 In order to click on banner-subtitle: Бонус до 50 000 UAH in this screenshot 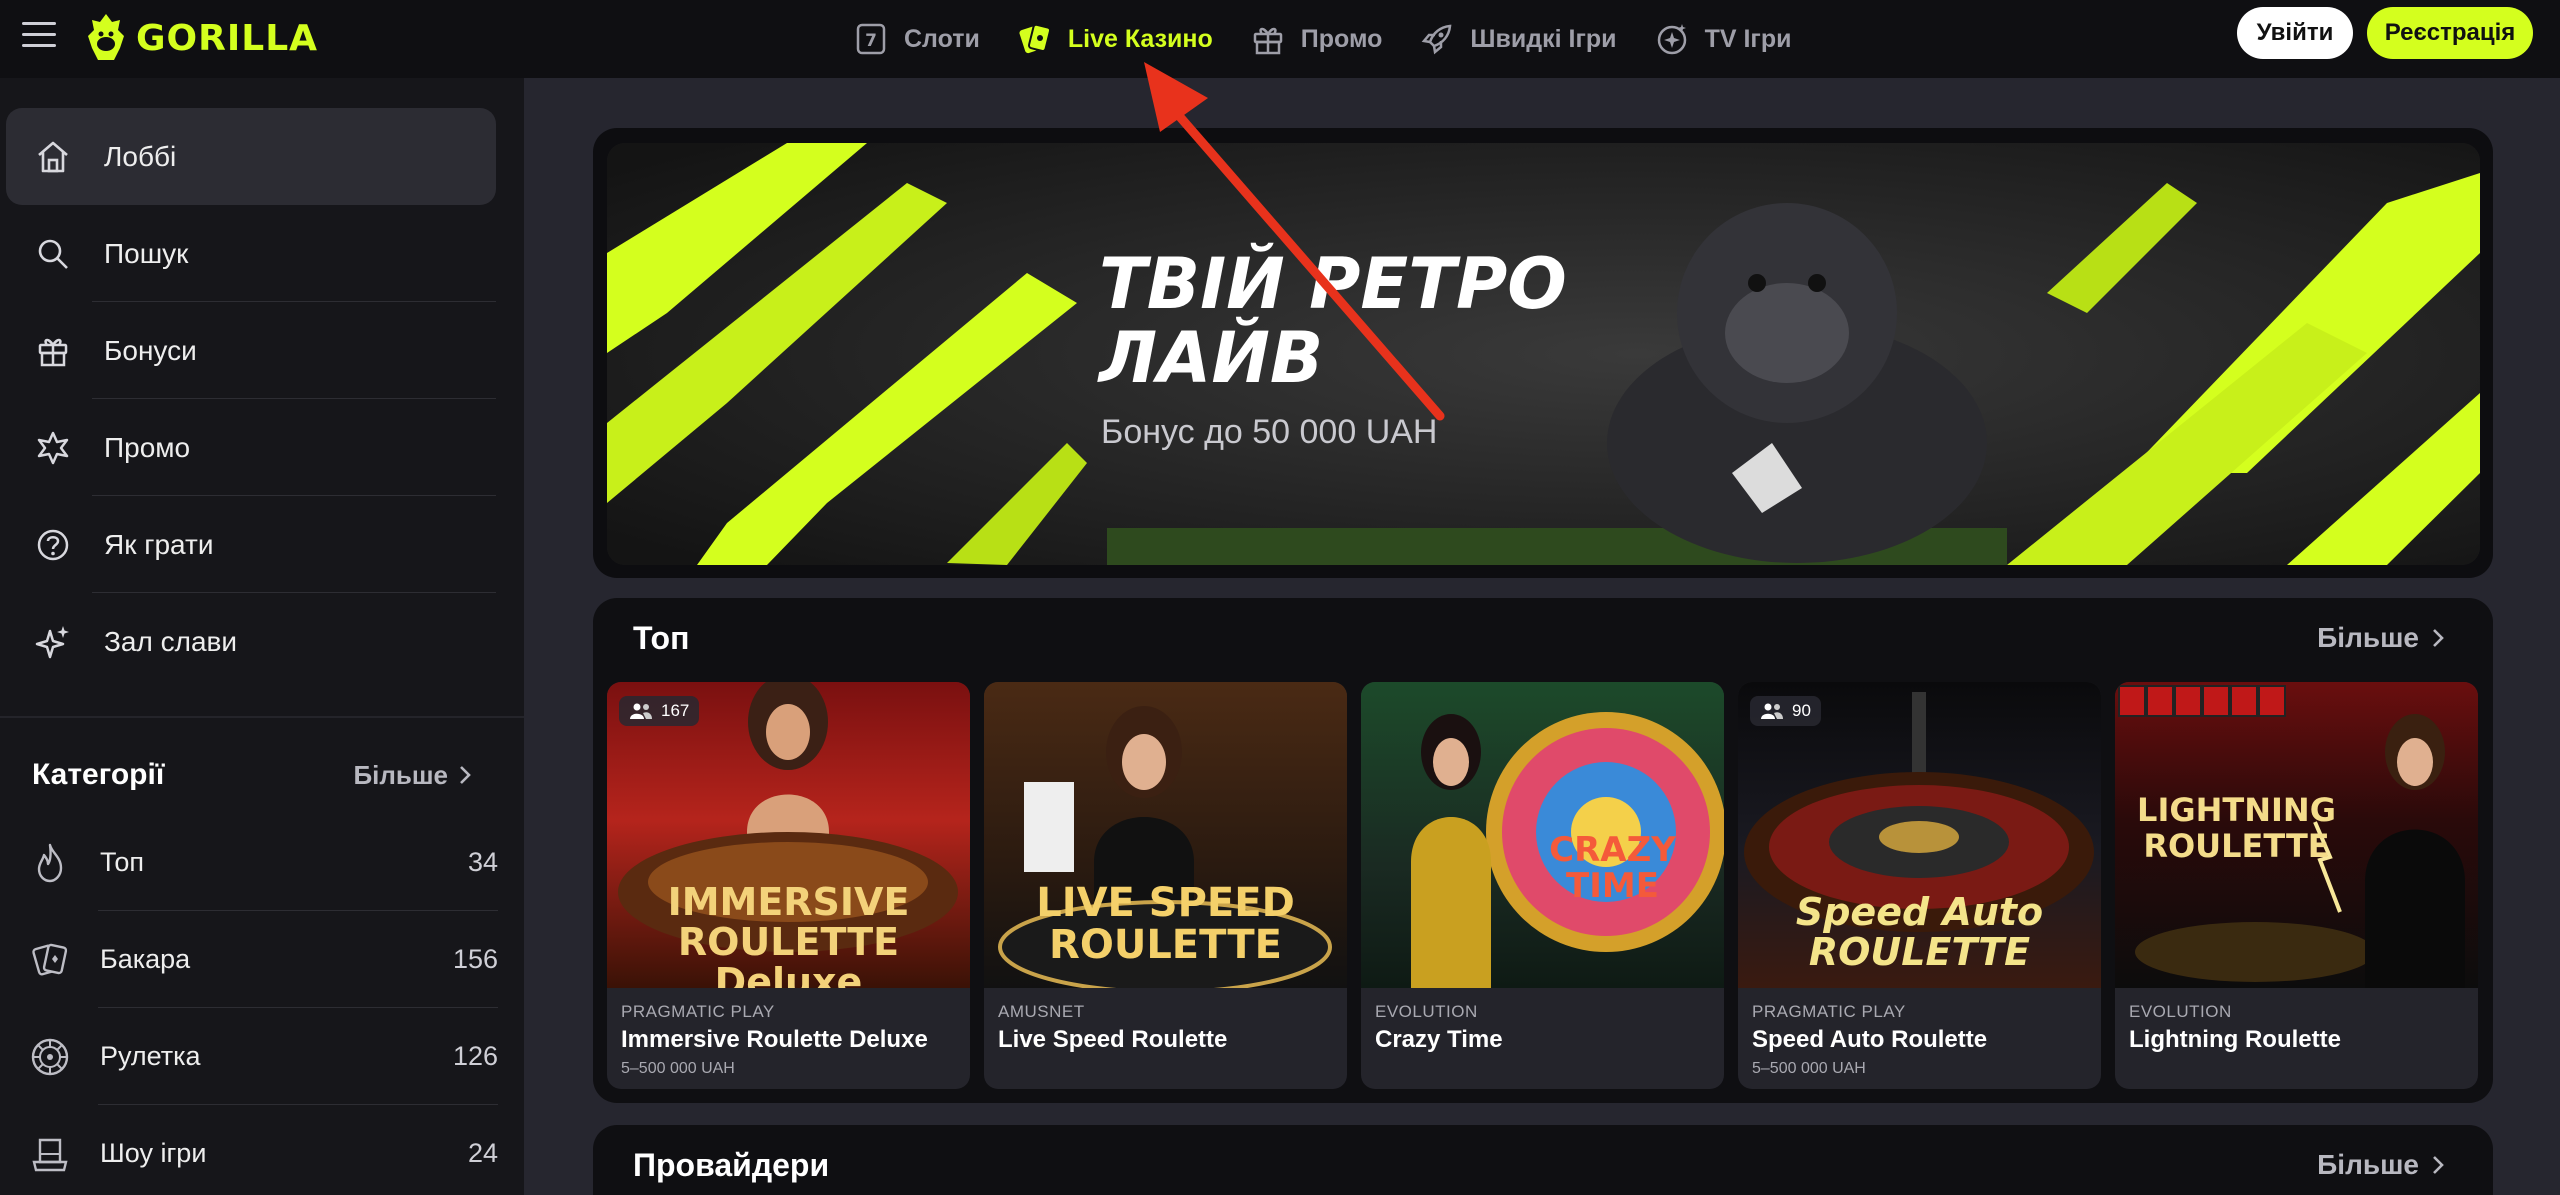, I will do `click(1269, 432)`.